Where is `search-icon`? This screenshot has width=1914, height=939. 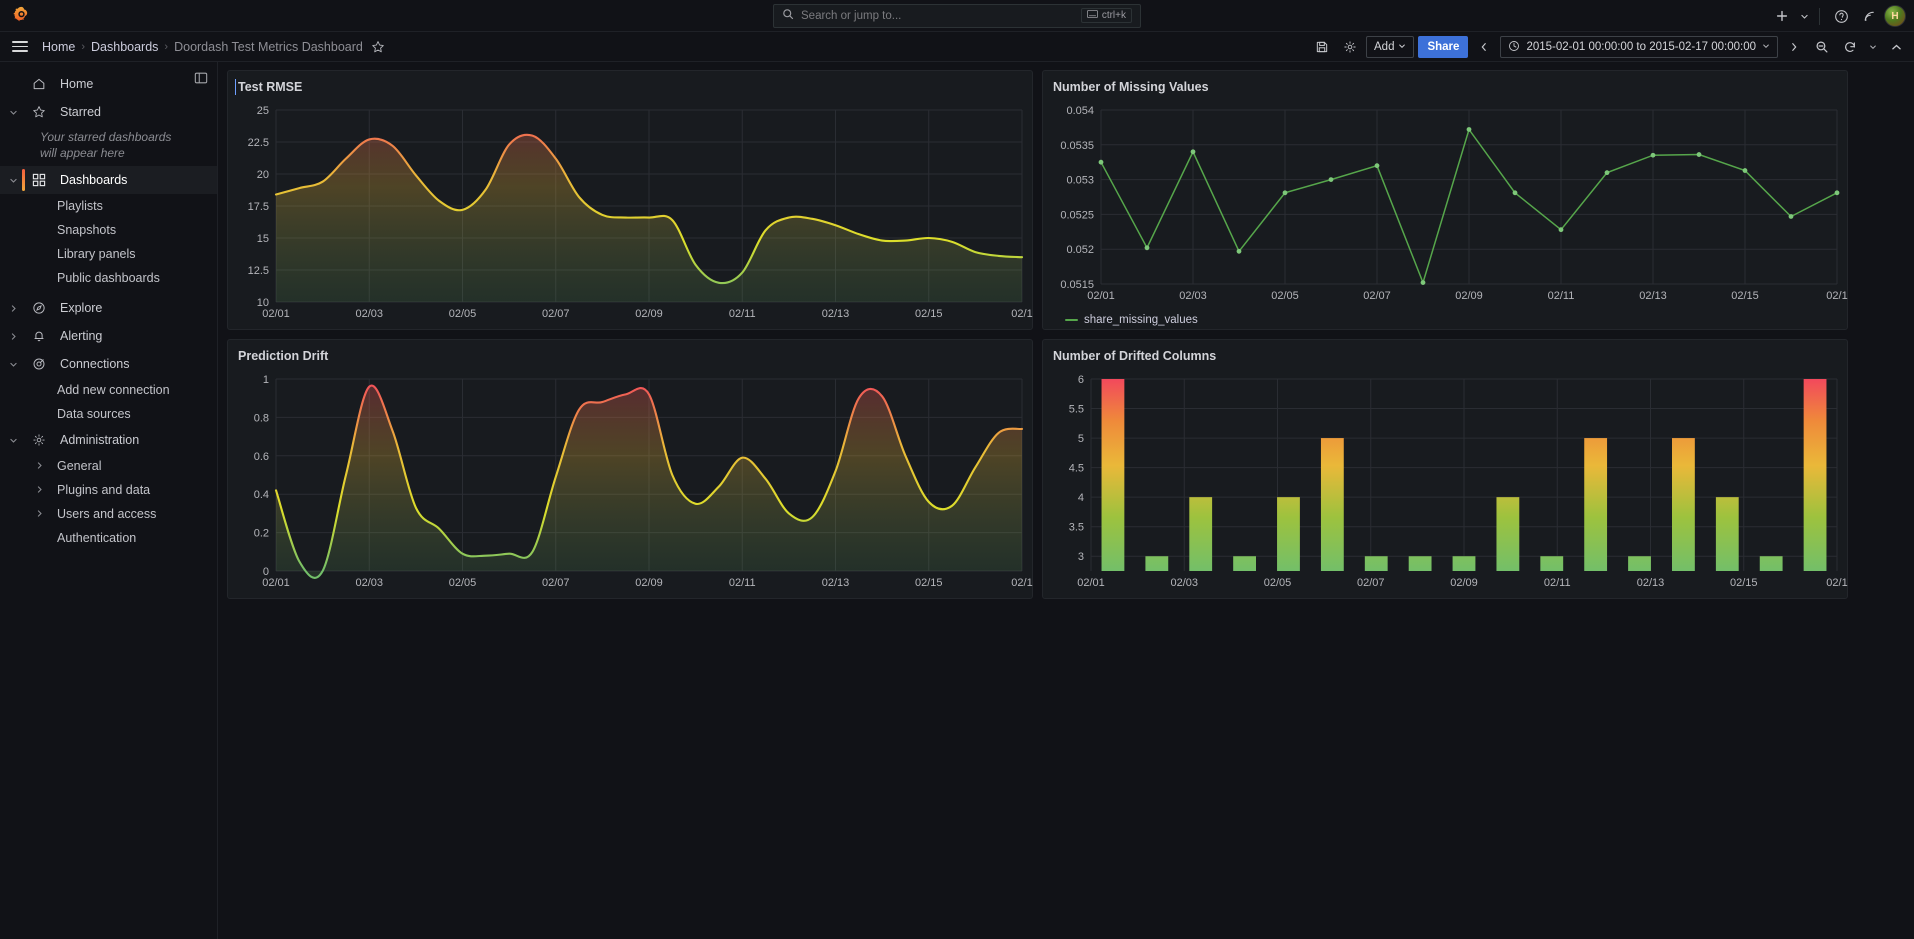
search-icon is located at coordinates (788, 15).